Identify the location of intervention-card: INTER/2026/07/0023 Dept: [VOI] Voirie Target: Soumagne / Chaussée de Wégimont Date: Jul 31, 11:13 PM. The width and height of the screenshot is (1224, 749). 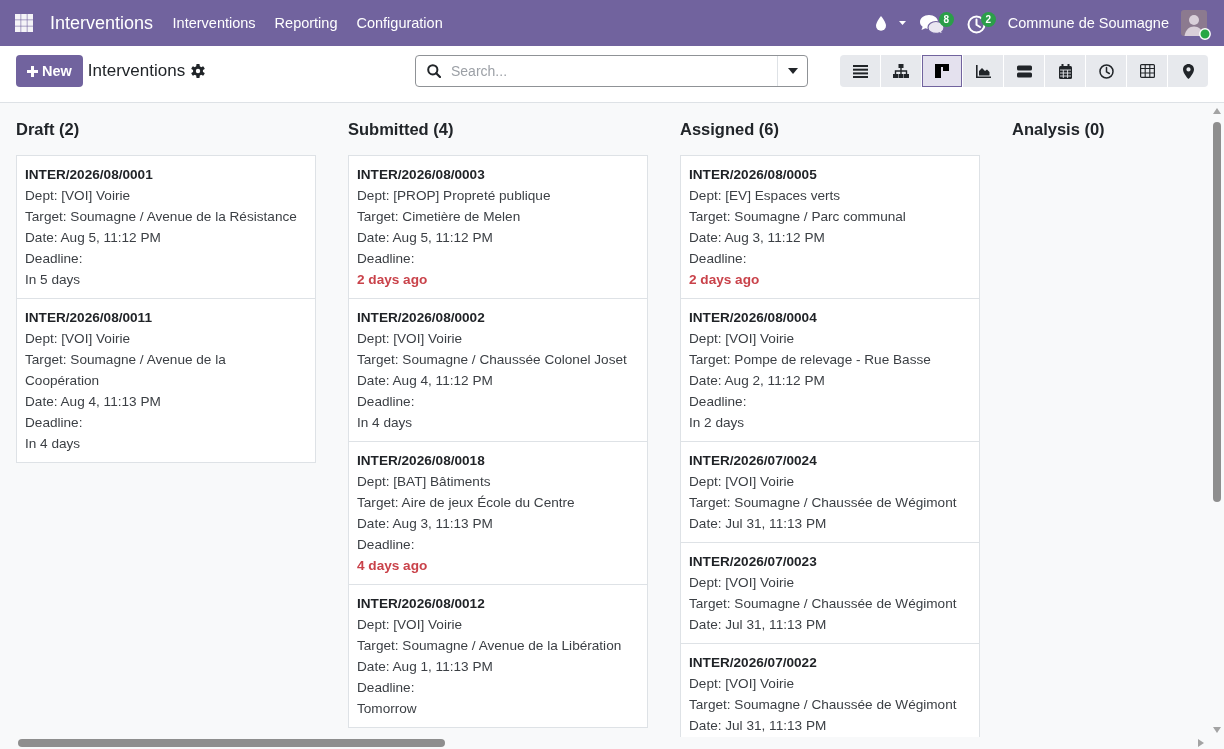
(830, 593).